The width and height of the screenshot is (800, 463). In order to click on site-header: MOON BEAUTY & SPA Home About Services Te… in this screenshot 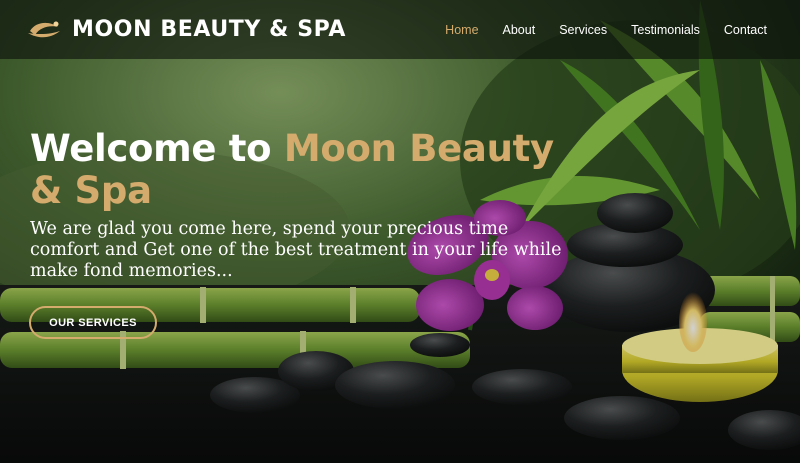, I will do `click(400, 29)`.